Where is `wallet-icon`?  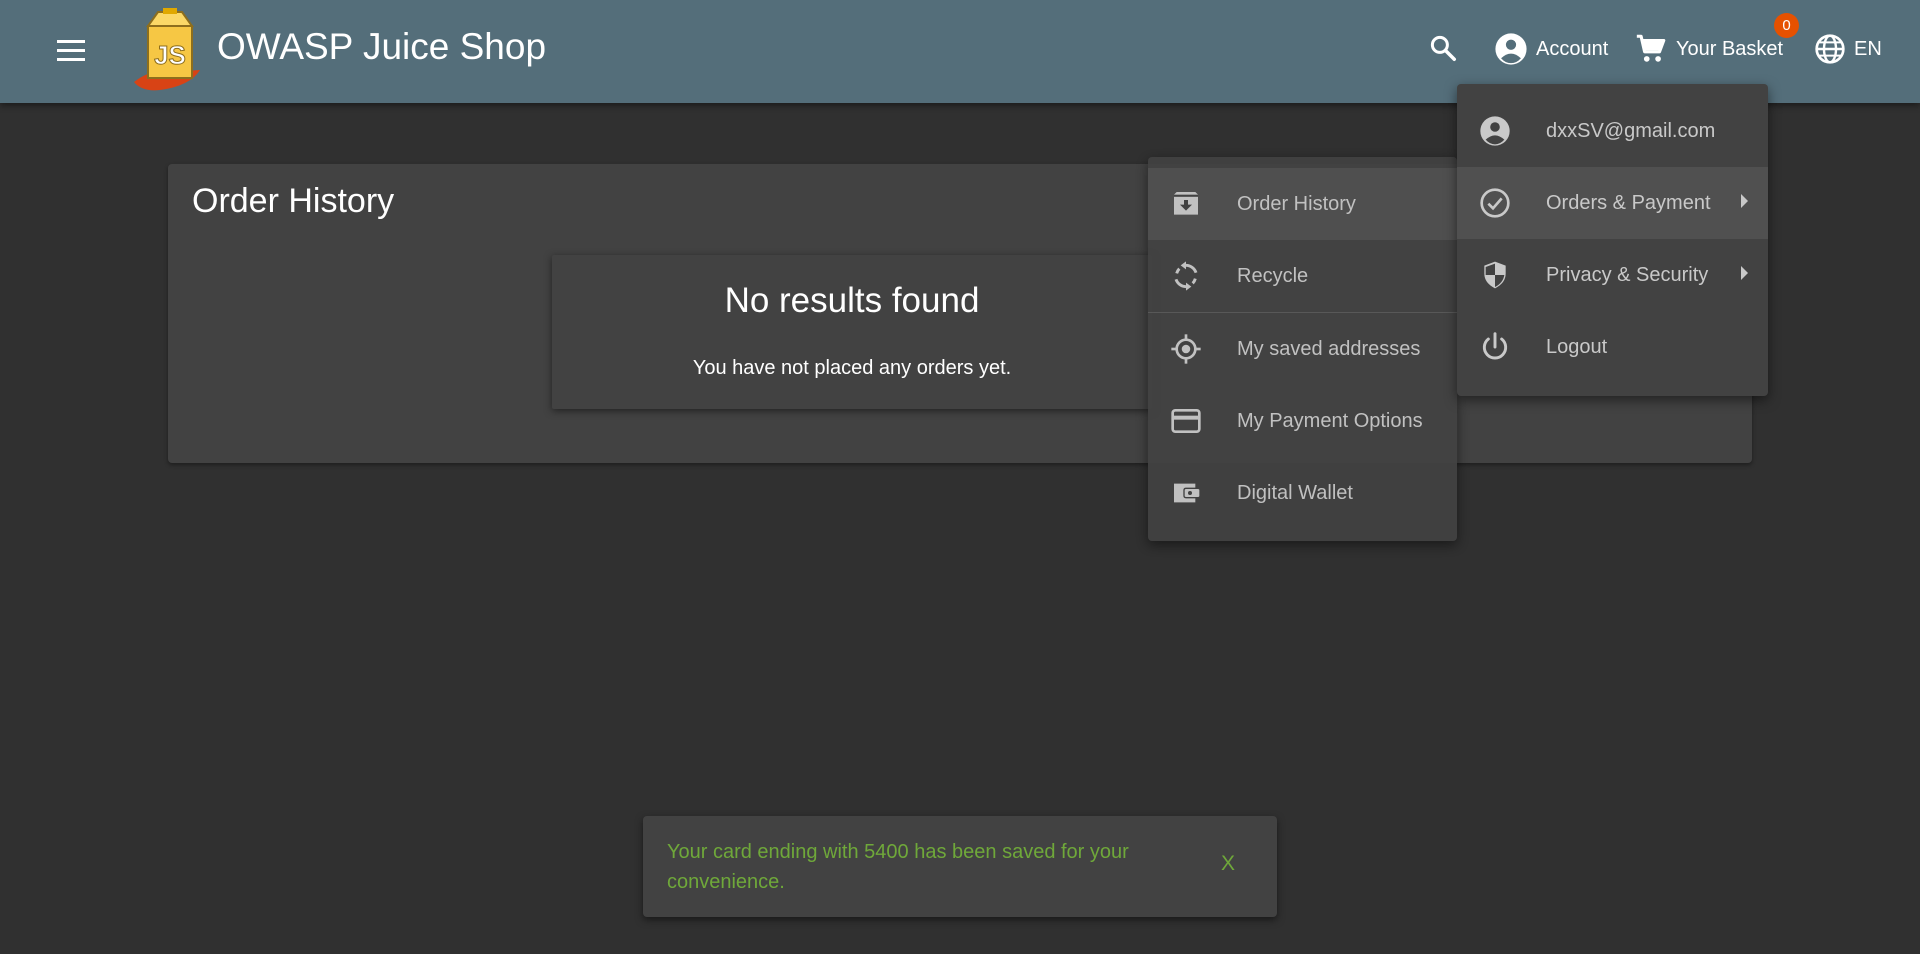 wallet-icon is located at coordinates (1187, 493).